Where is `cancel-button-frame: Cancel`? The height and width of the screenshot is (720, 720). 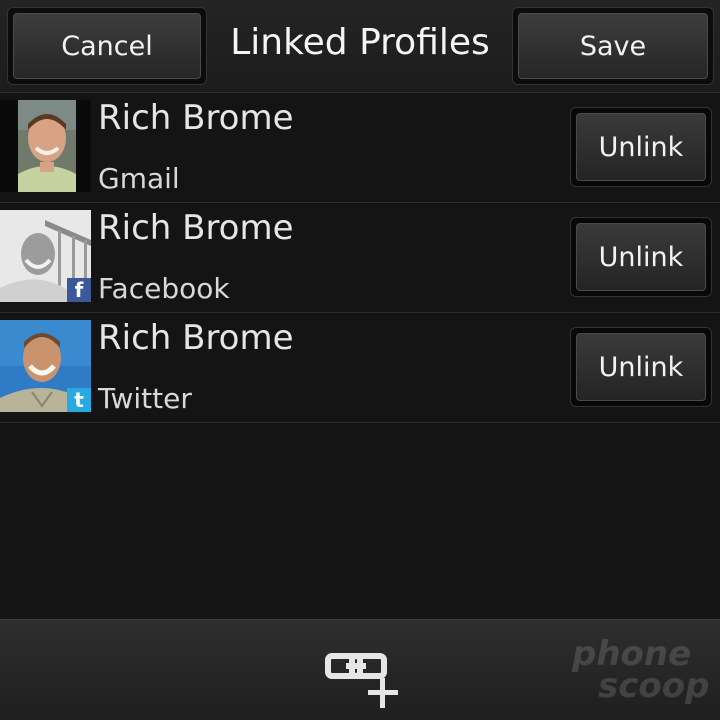 cancel-button-frame: Cancel is located at coordinates (107, 46).